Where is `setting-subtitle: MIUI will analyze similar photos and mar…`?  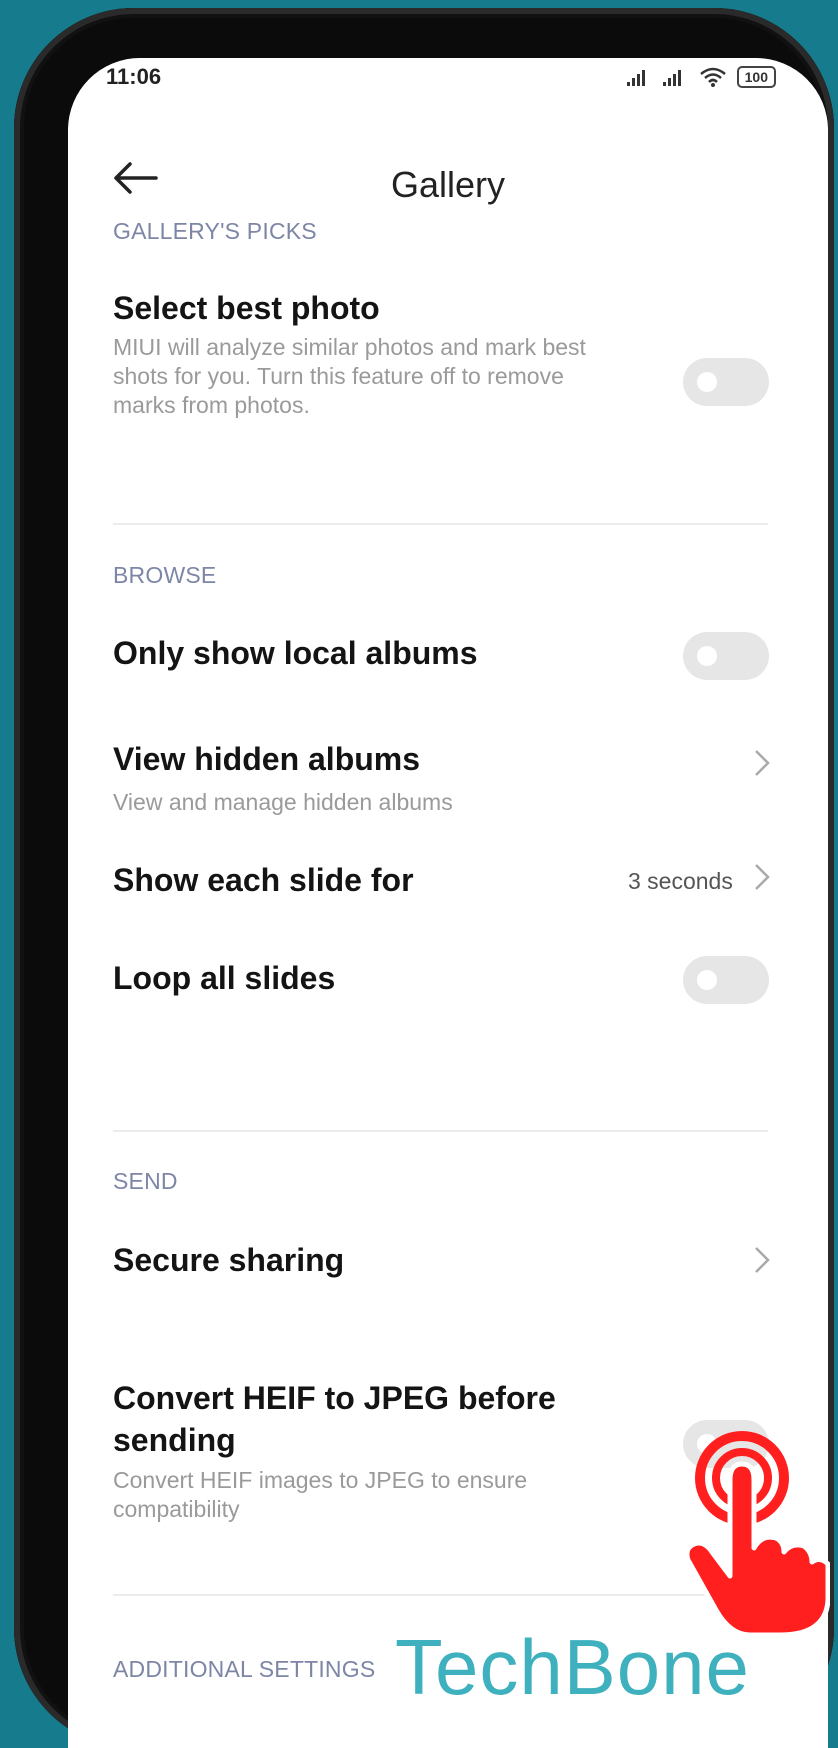 setting-subtitle: MIUI will analyze similar photos and mar… is located at coordinates (349, 347).